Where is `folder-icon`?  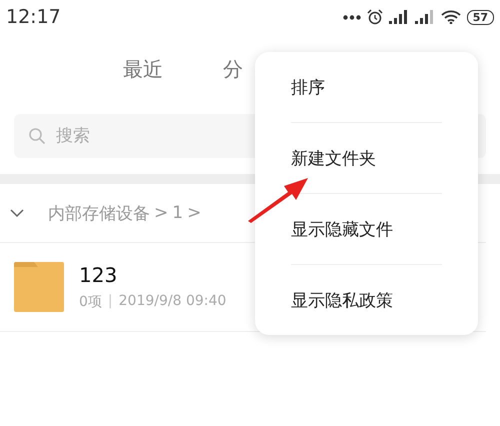 folder-icon is located at coordinates (39, 287).